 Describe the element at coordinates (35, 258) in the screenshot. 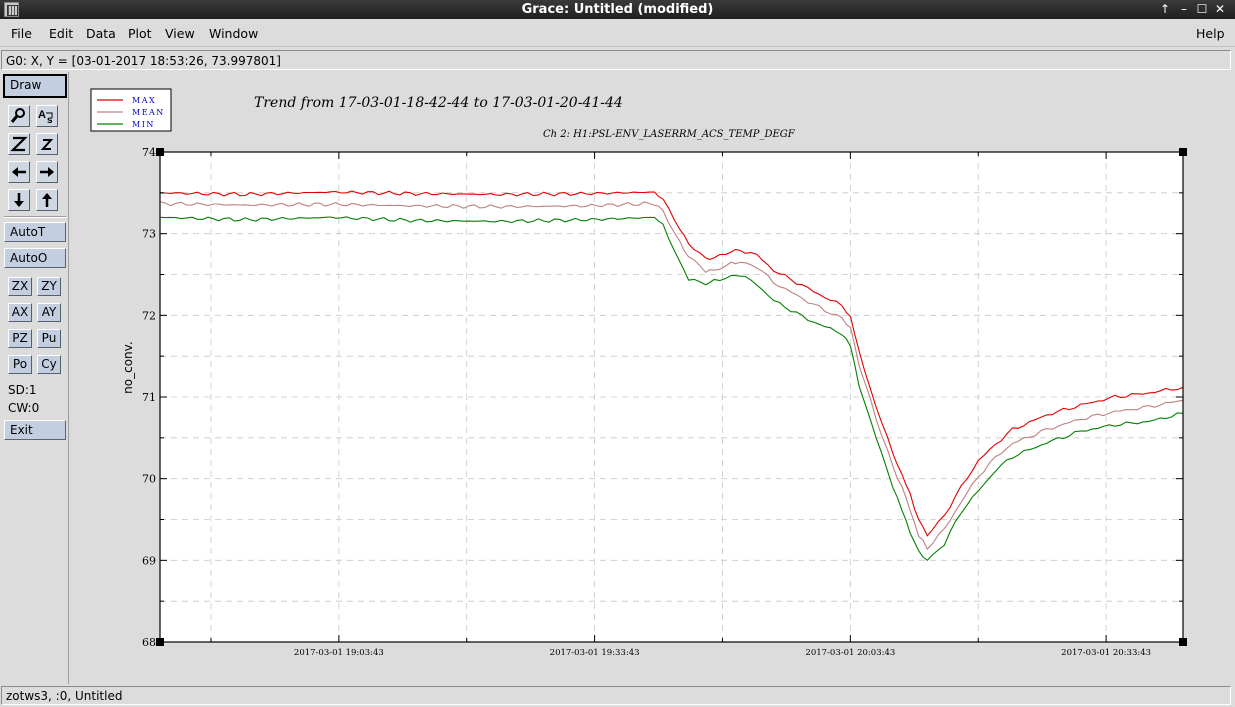

I see `autoo-button: AutoO` at that location.